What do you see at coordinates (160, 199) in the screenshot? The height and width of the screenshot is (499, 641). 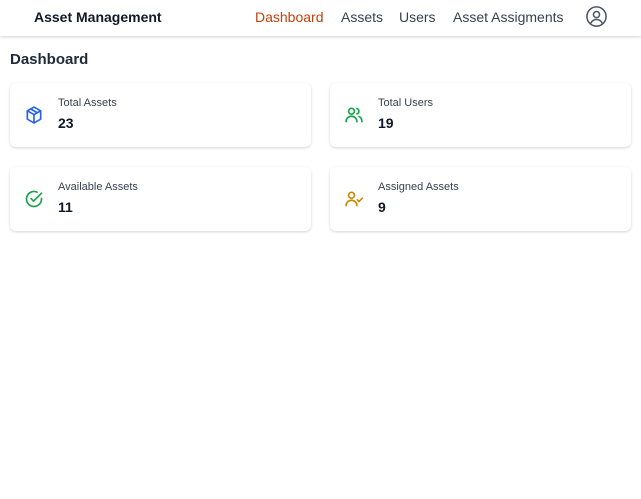 I see `stat-card-available-assets: Available Assets 11` at bounding box center [160, 199].